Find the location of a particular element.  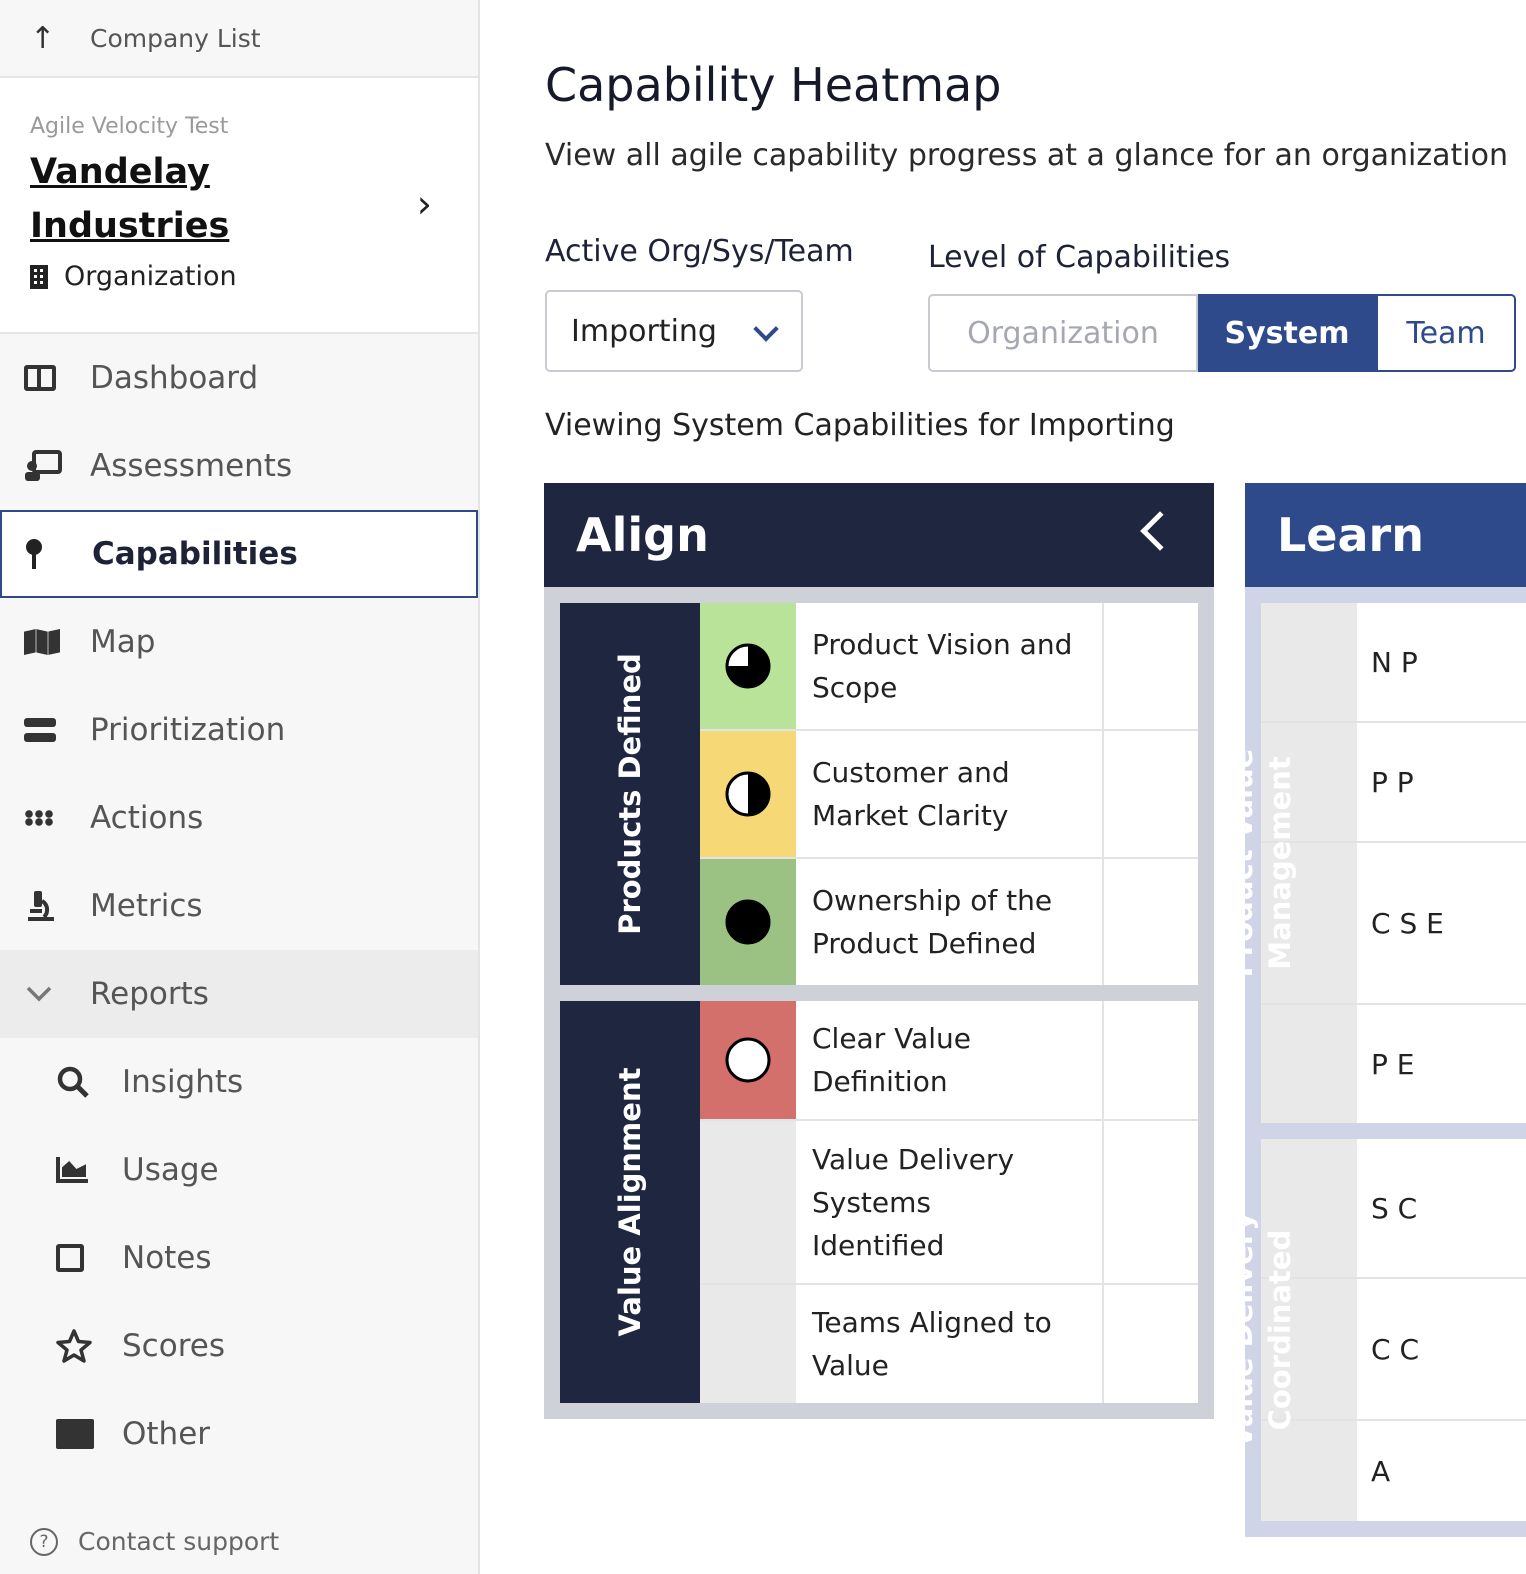

level-option-organization: Organization is located at coordinates (1063, 333).